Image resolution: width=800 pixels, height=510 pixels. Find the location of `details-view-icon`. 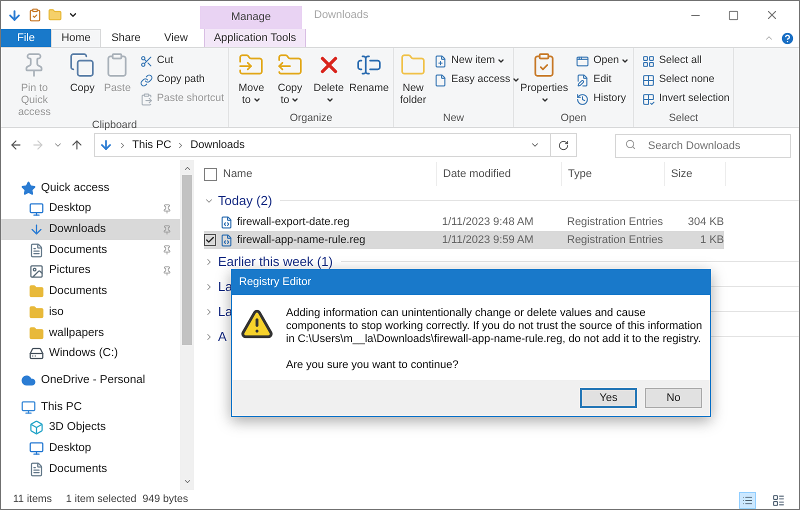

details-view-icon is located at coordinates (747, 500).